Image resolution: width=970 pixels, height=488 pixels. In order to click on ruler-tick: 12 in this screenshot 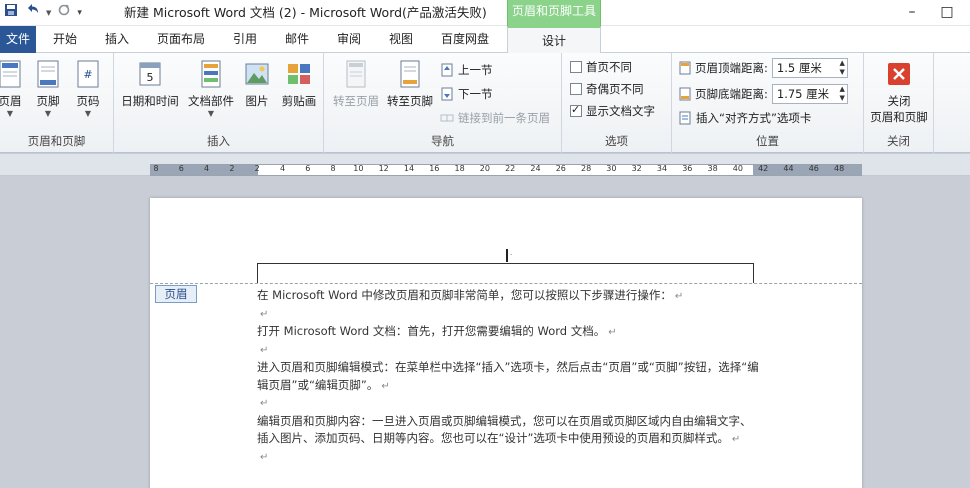, I will do `click(383, 168)`.